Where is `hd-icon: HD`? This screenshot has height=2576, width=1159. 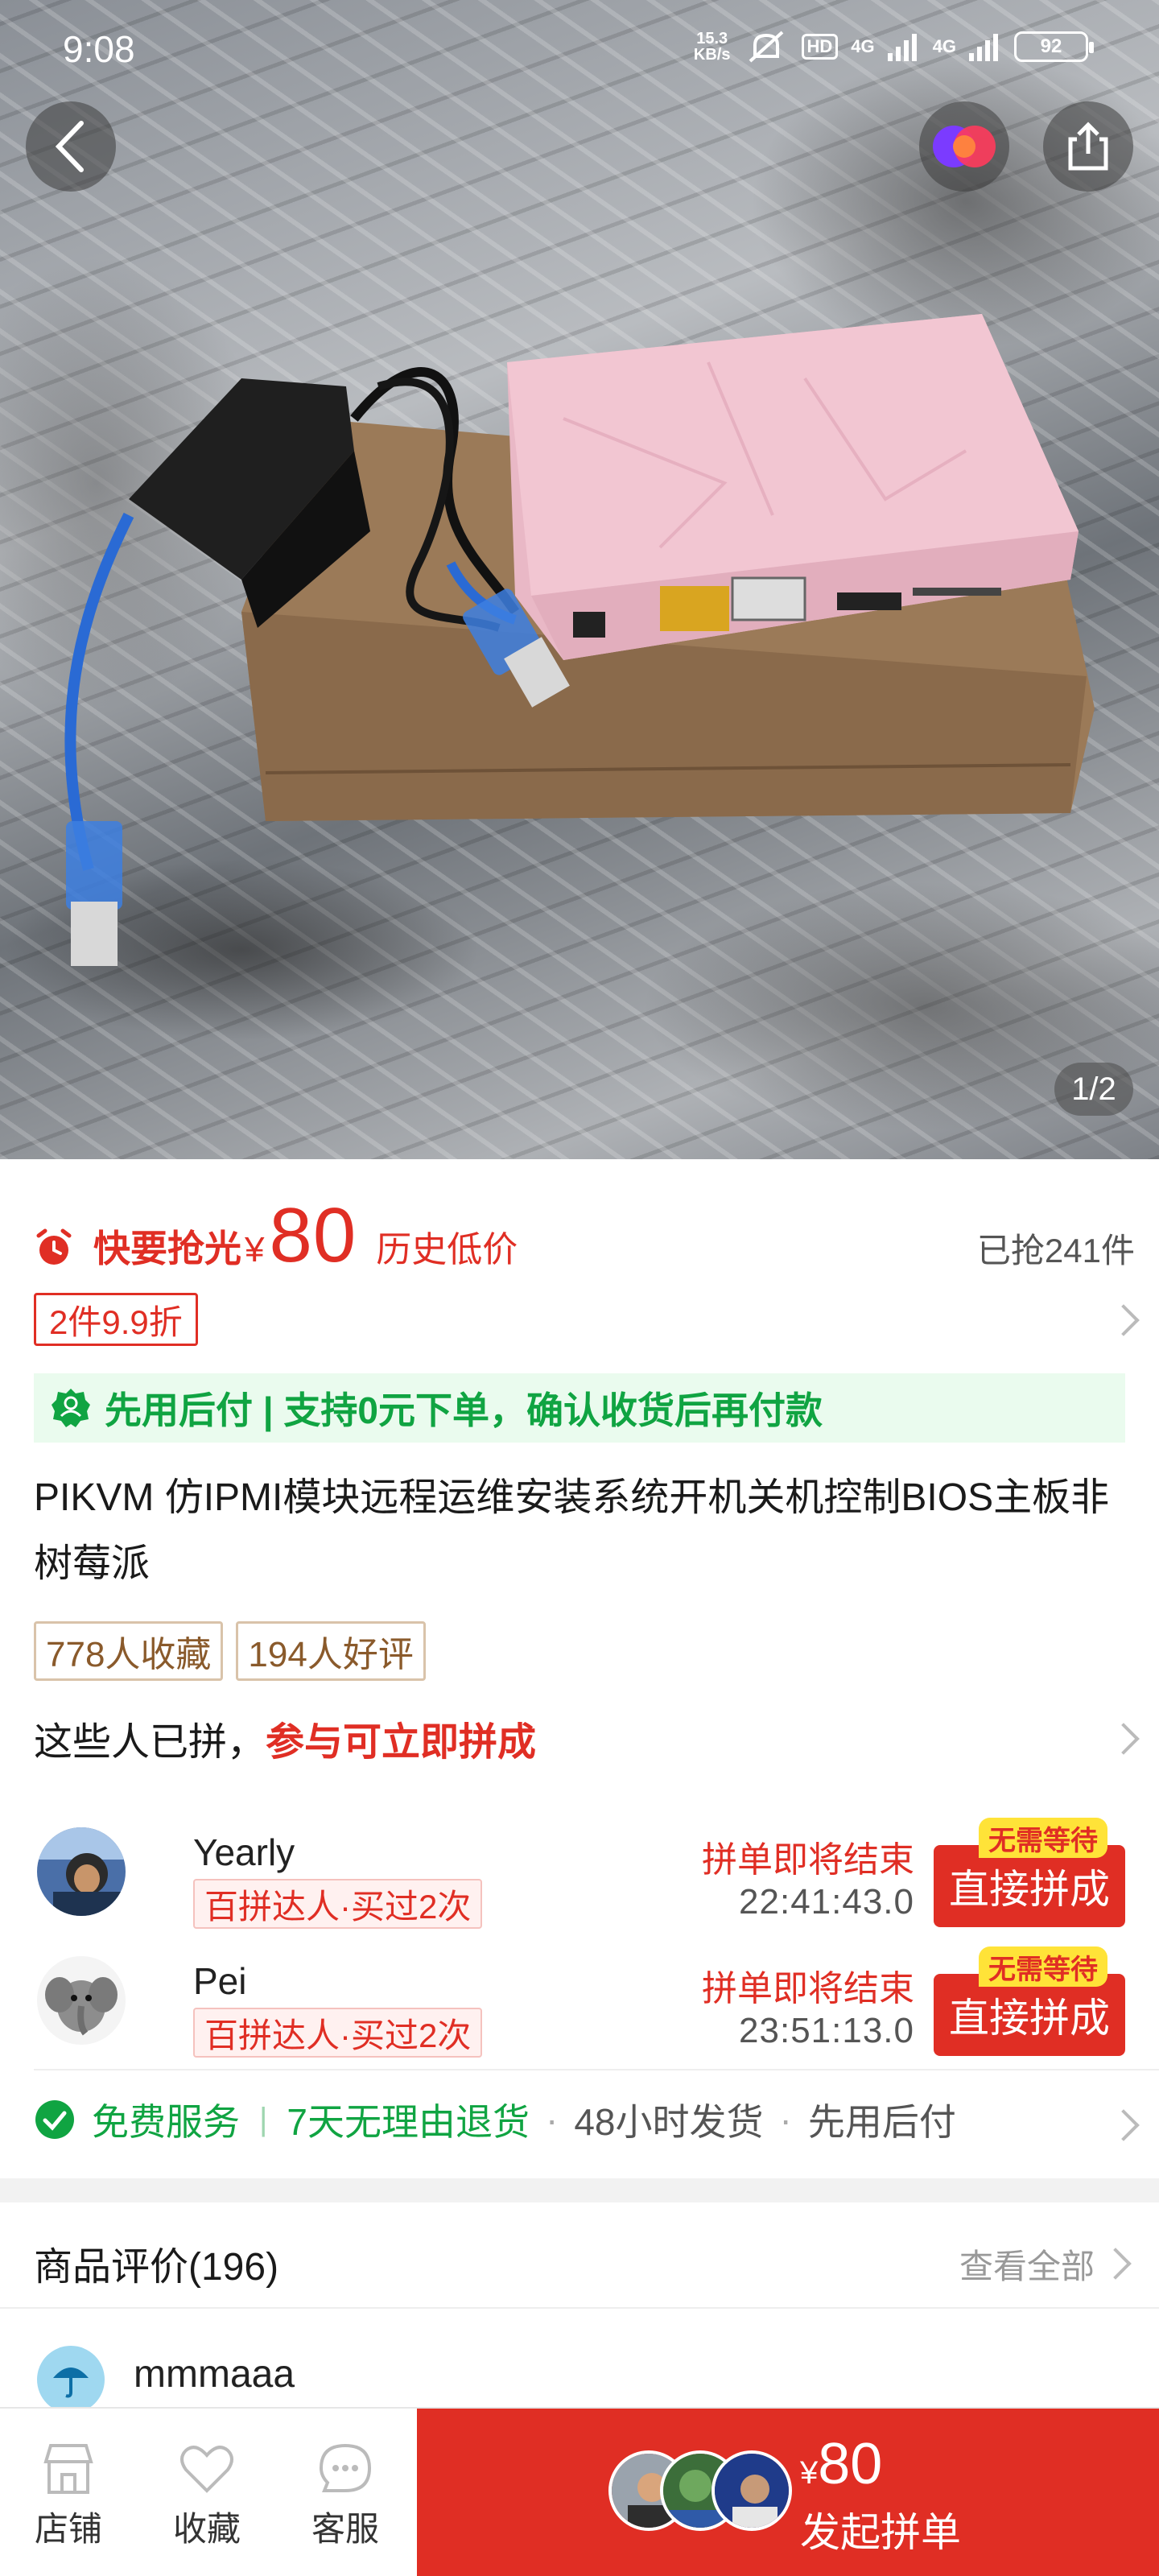 hd-icon: HD is located at coordinates (820, 47).